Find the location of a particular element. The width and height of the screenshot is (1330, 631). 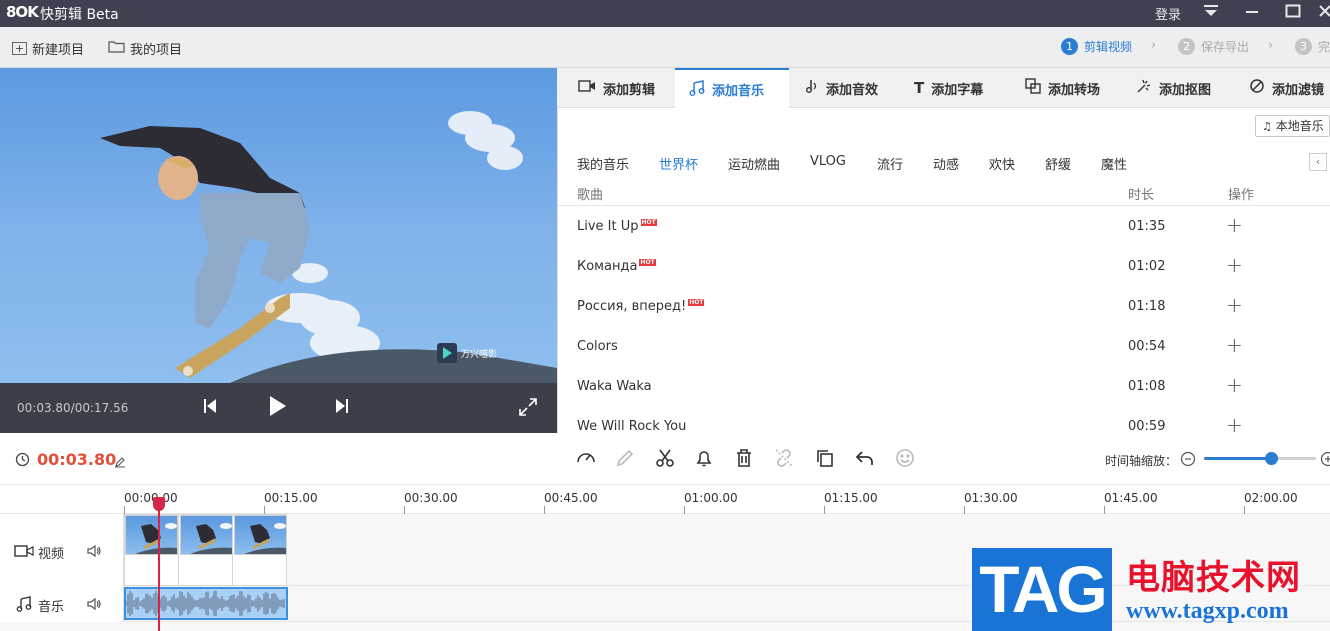

zoom-label: 时间轴缩放： is located at coordinates (1141, 461).